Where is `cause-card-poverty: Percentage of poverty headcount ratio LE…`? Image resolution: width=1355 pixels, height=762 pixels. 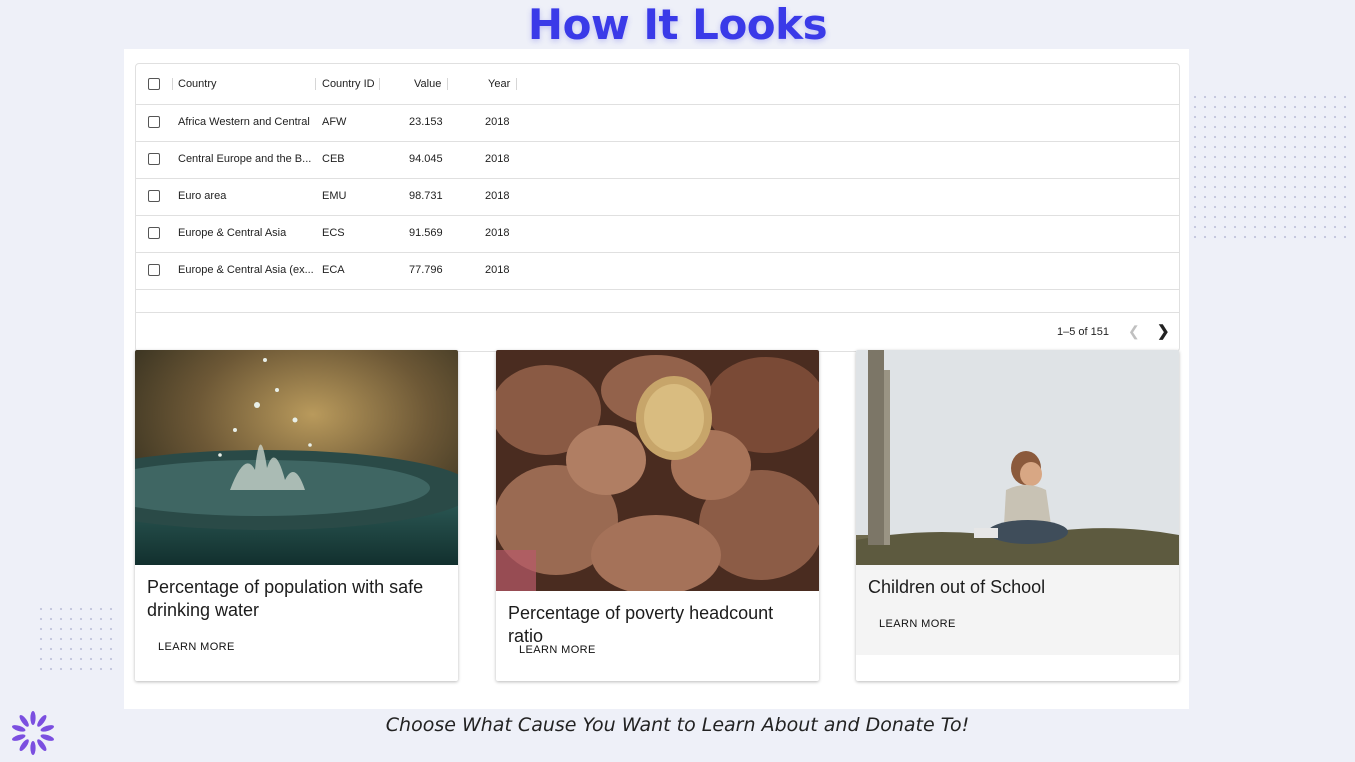
cause-card-poverty: Percentage of poverty headcount ratio LE… is located at coordinates (657, 515).